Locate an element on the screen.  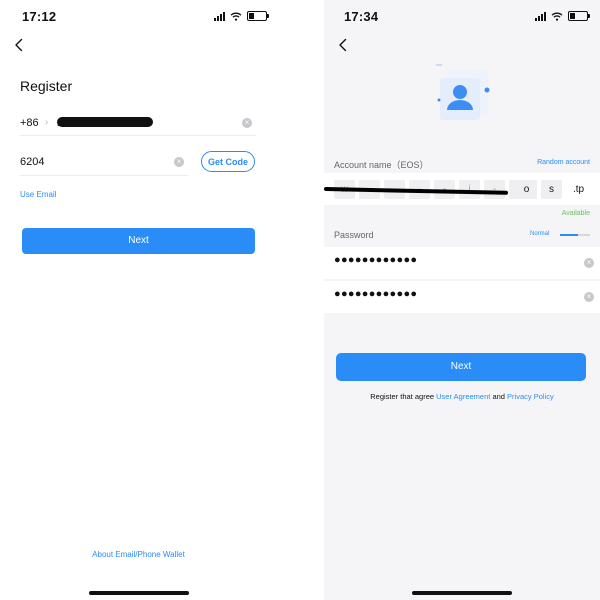
agreement-and: and is located at coordinates (498, 396).